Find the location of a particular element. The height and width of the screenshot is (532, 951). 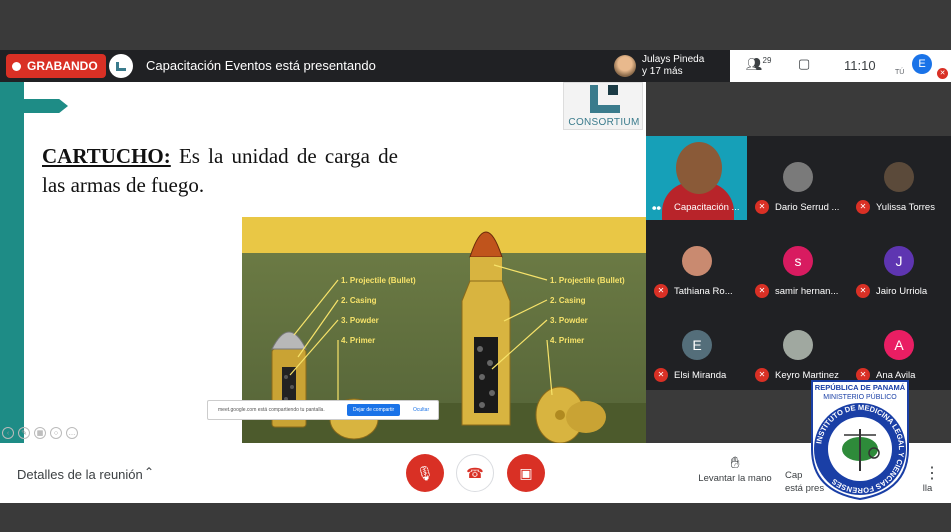

participant-name: Elsi Miranda is located at coordinates (700, 375).